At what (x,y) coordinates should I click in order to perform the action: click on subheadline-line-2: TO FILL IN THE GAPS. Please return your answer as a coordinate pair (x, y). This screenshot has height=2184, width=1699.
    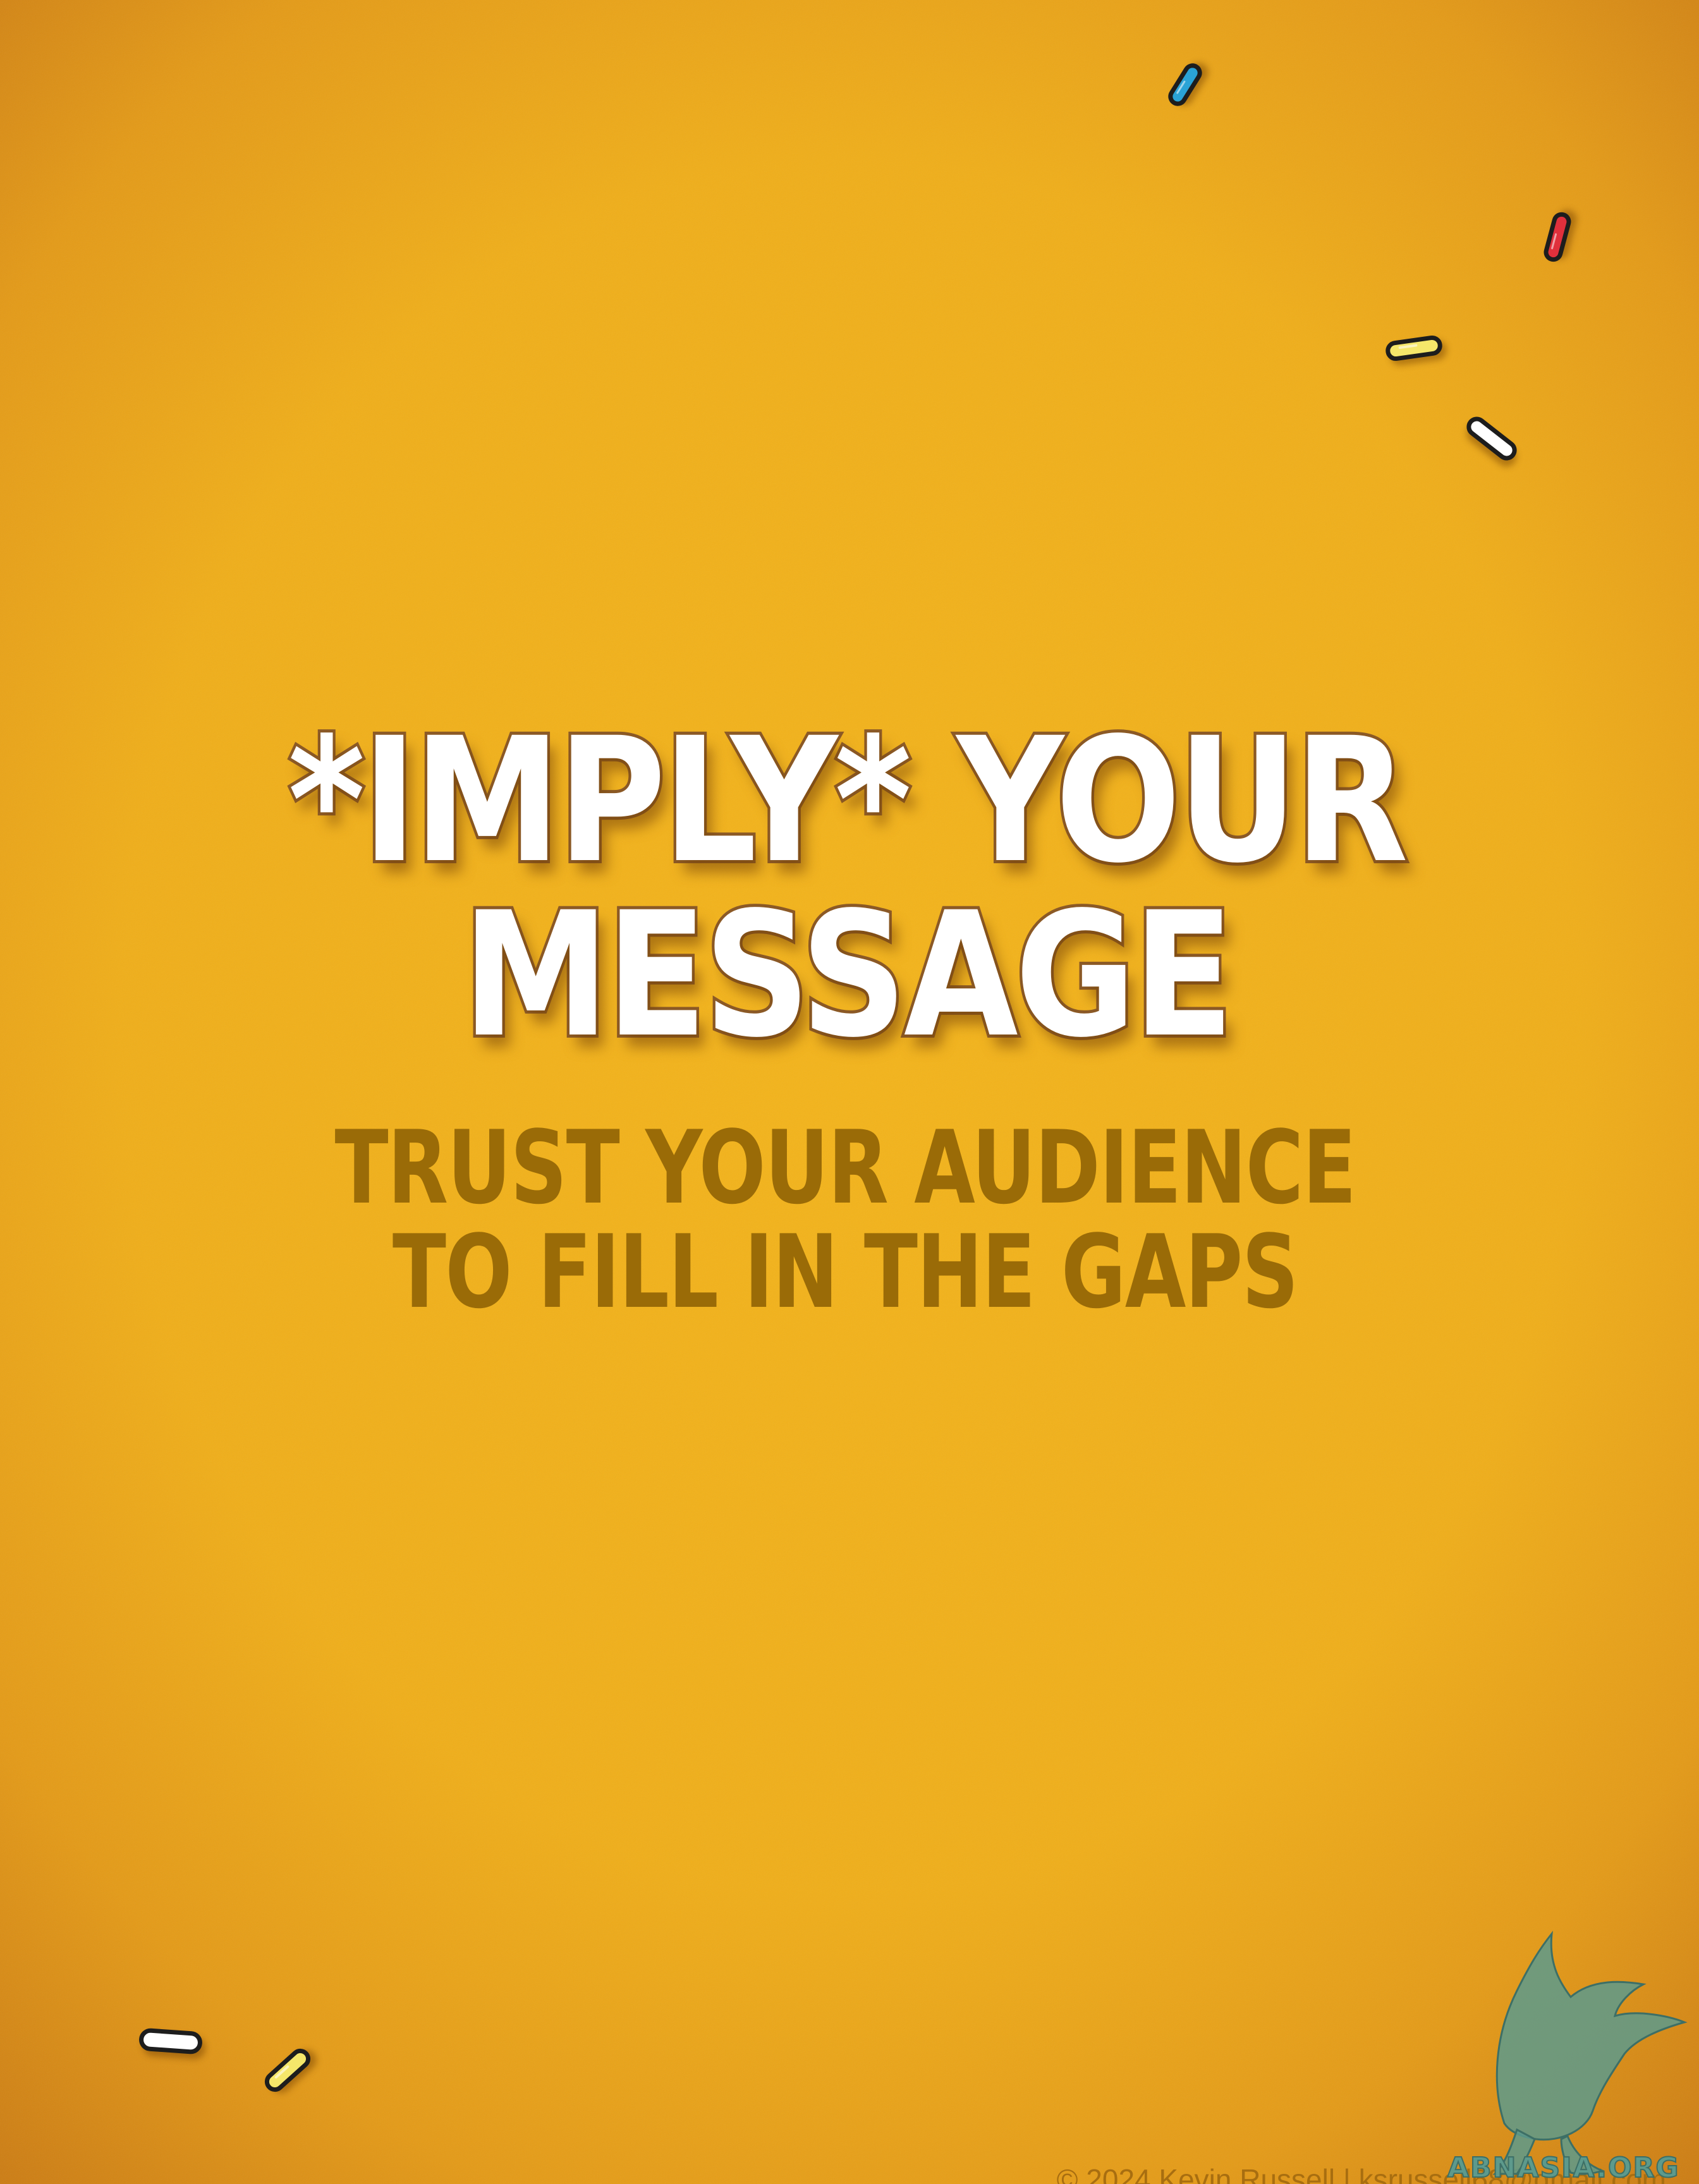
    Looking at the image, I should click on (845, 1272).